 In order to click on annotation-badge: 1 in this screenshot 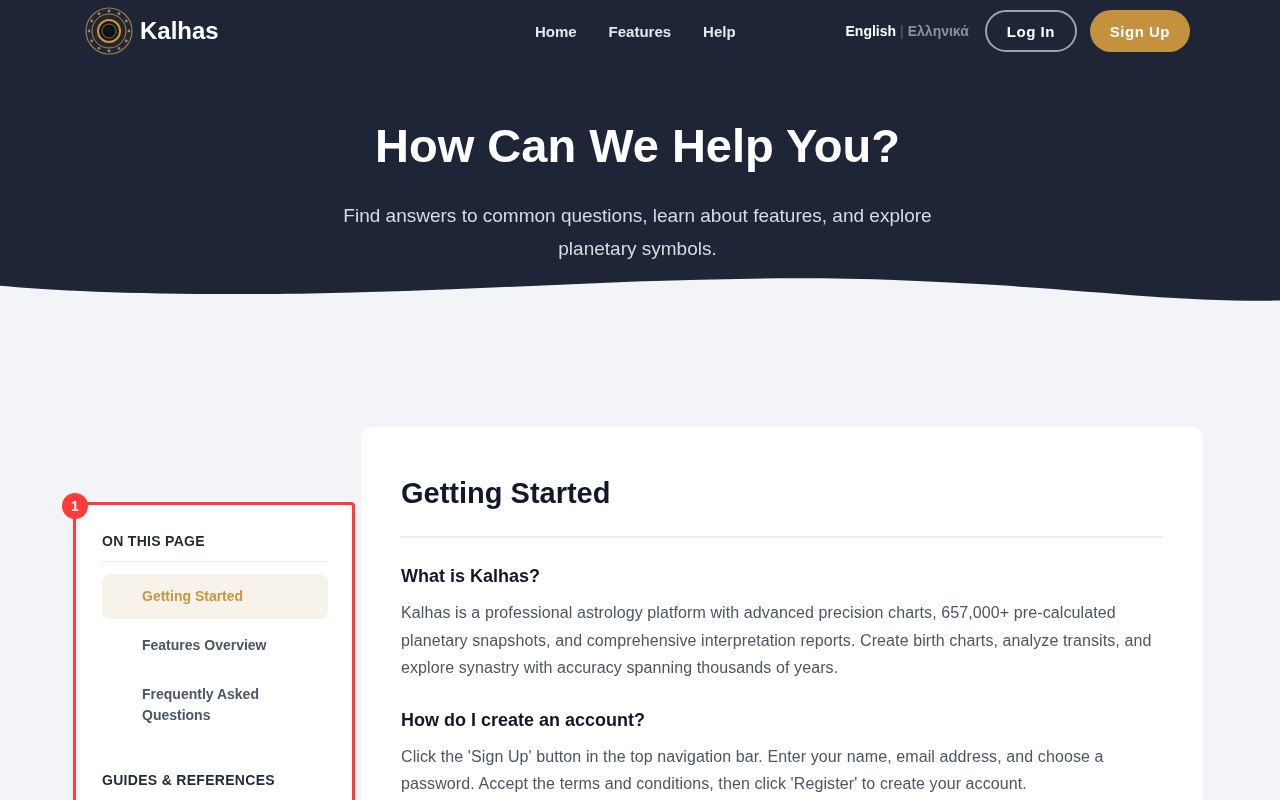, I will do `click(75, 506)`.